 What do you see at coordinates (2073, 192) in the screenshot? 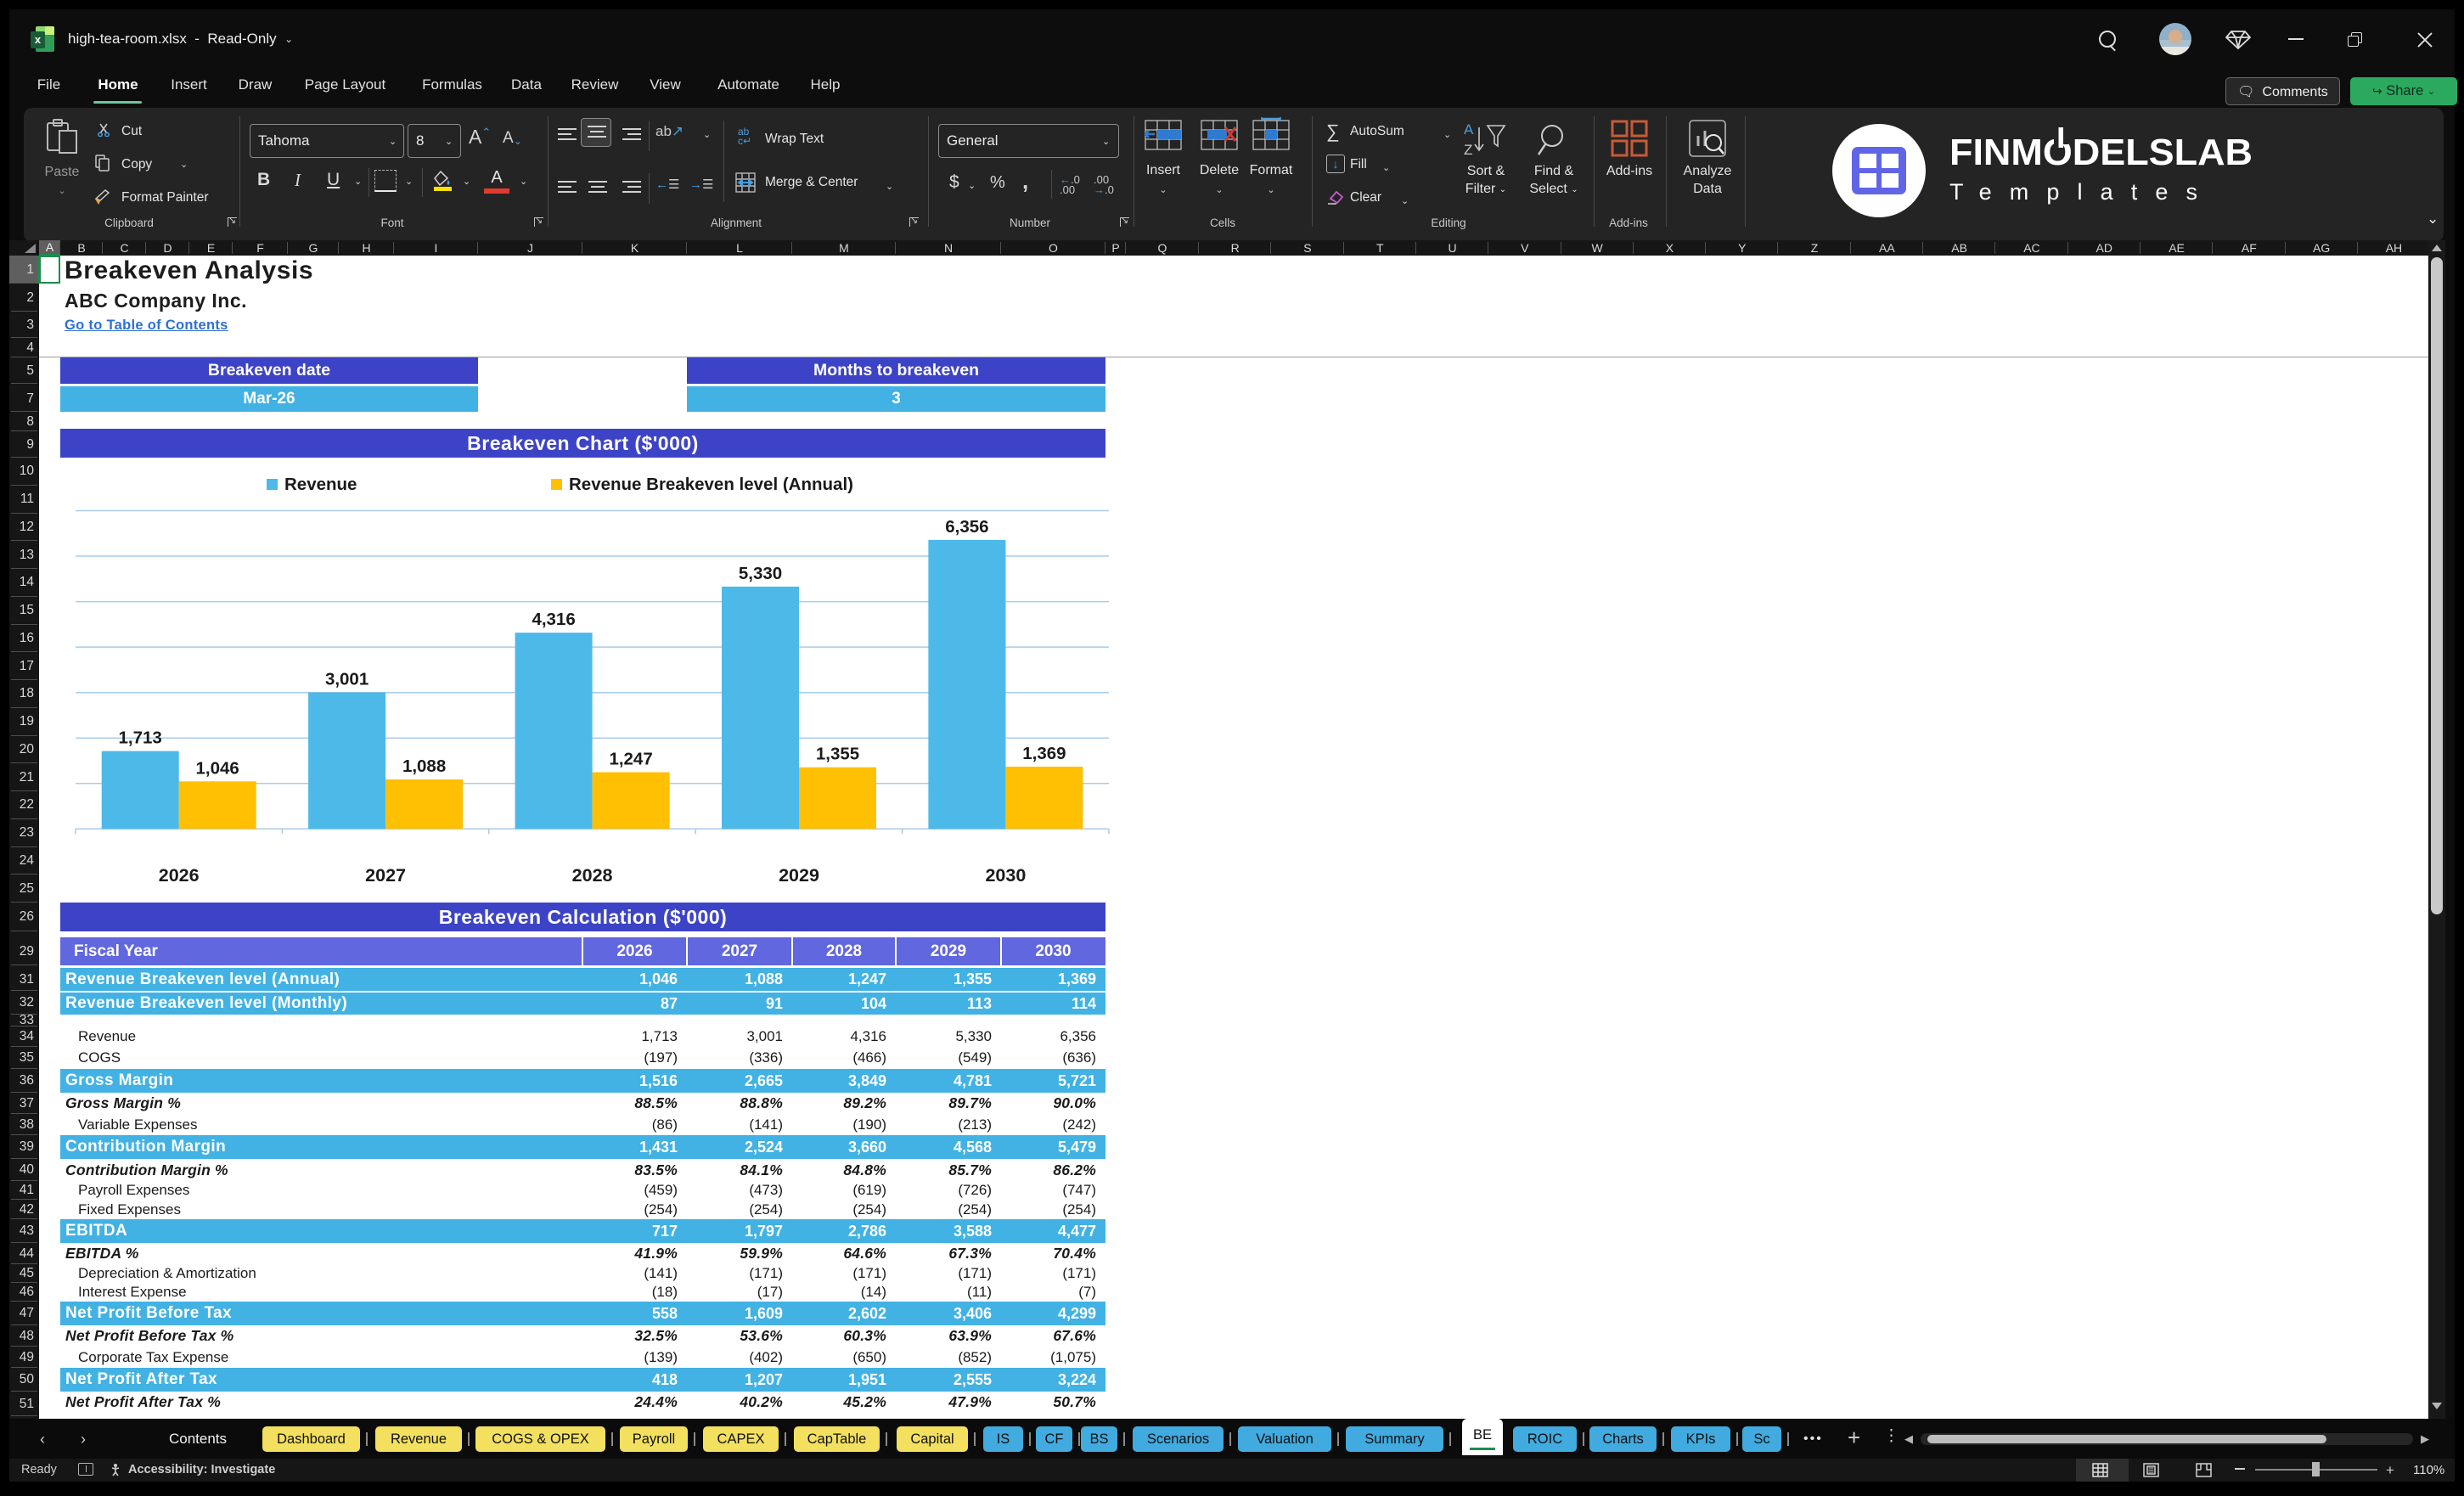
I see `svg-text: Templates` at bounding box center [2073, 192].